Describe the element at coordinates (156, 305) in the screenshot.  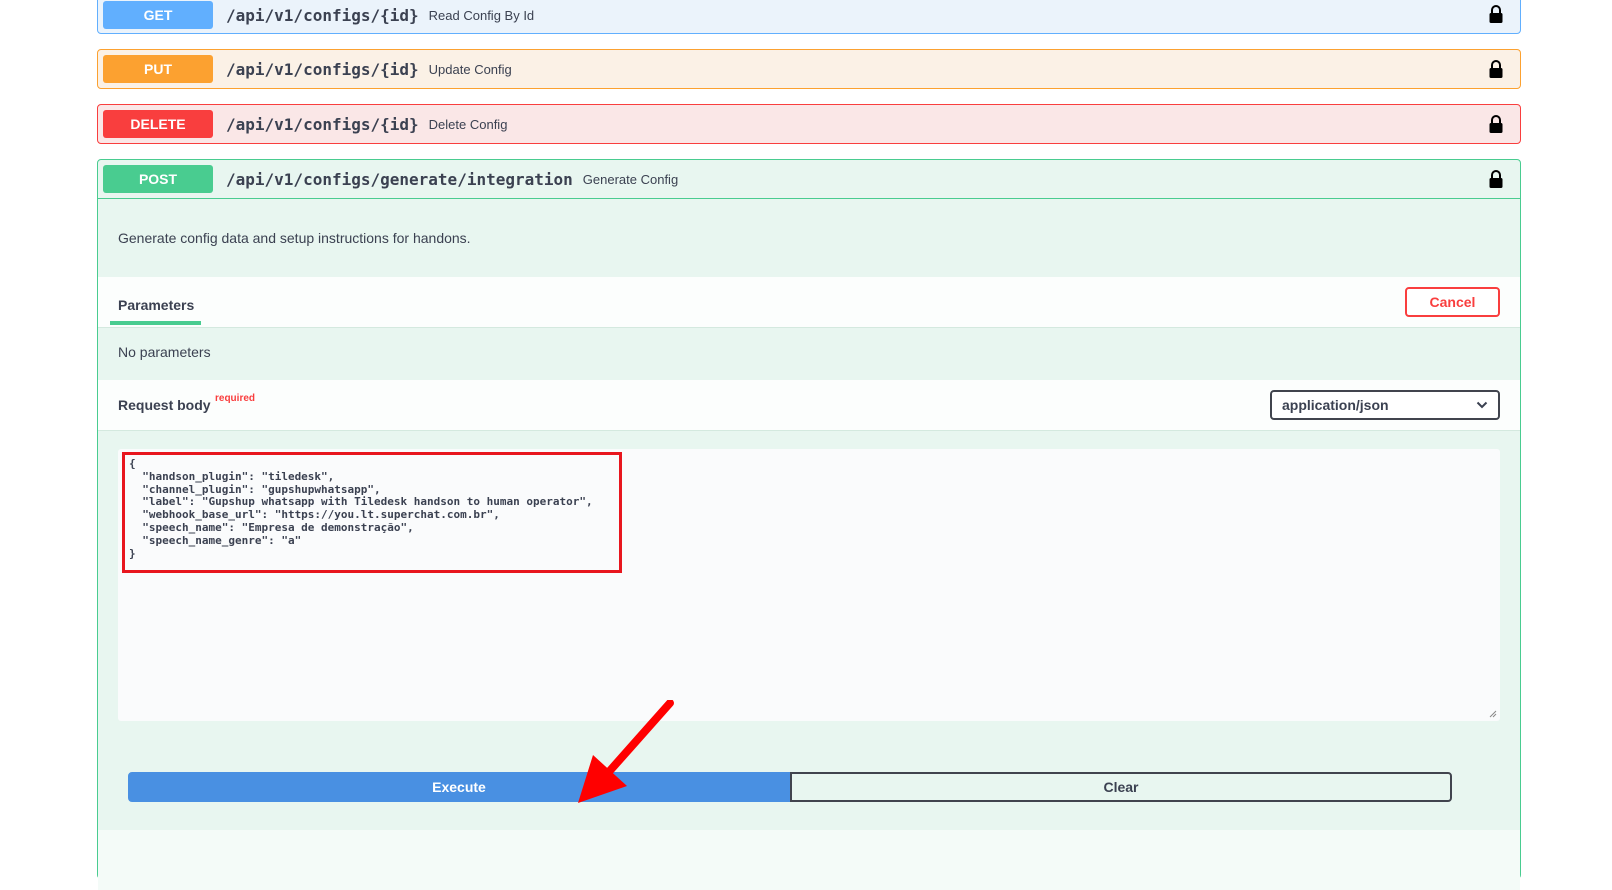
I see `tab-parameters: Parameters` at that location.